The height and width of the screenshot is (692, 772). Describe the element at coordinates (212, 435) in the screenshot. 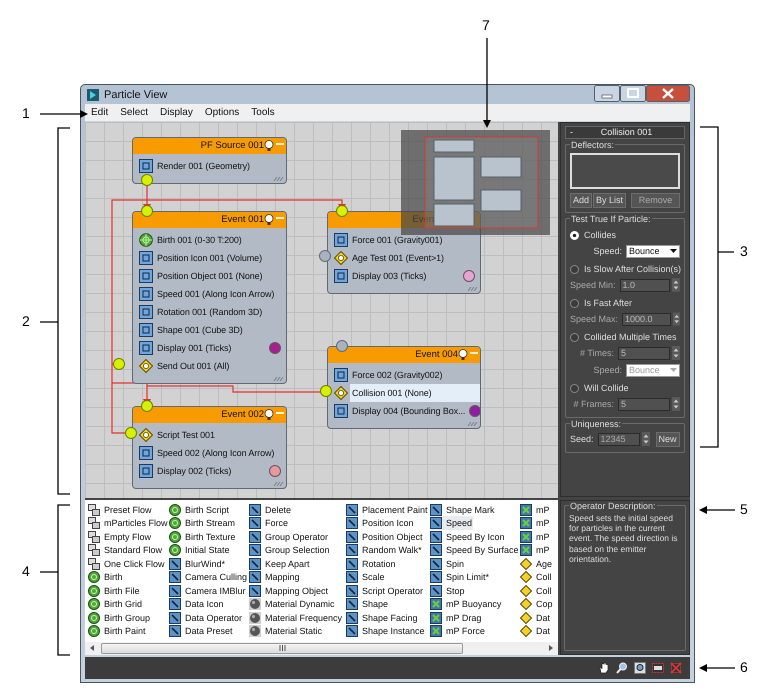

I see `operator-row: Script Test 001` at that location.